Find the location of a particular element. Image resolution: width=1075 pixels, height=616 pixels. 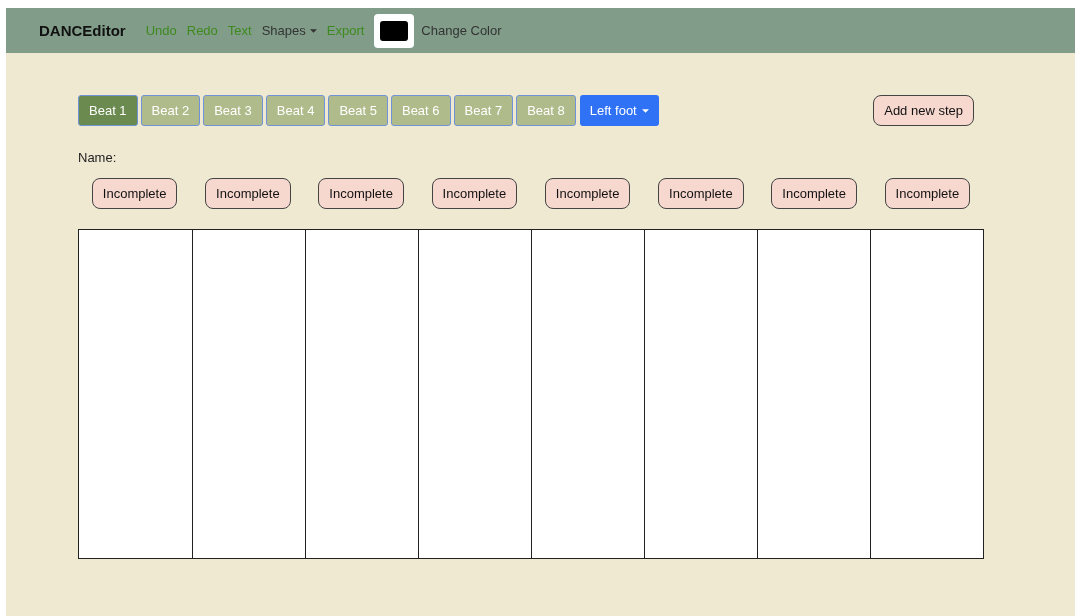

shapes-dropdown: Shapes is located at coordinates (289, 30).